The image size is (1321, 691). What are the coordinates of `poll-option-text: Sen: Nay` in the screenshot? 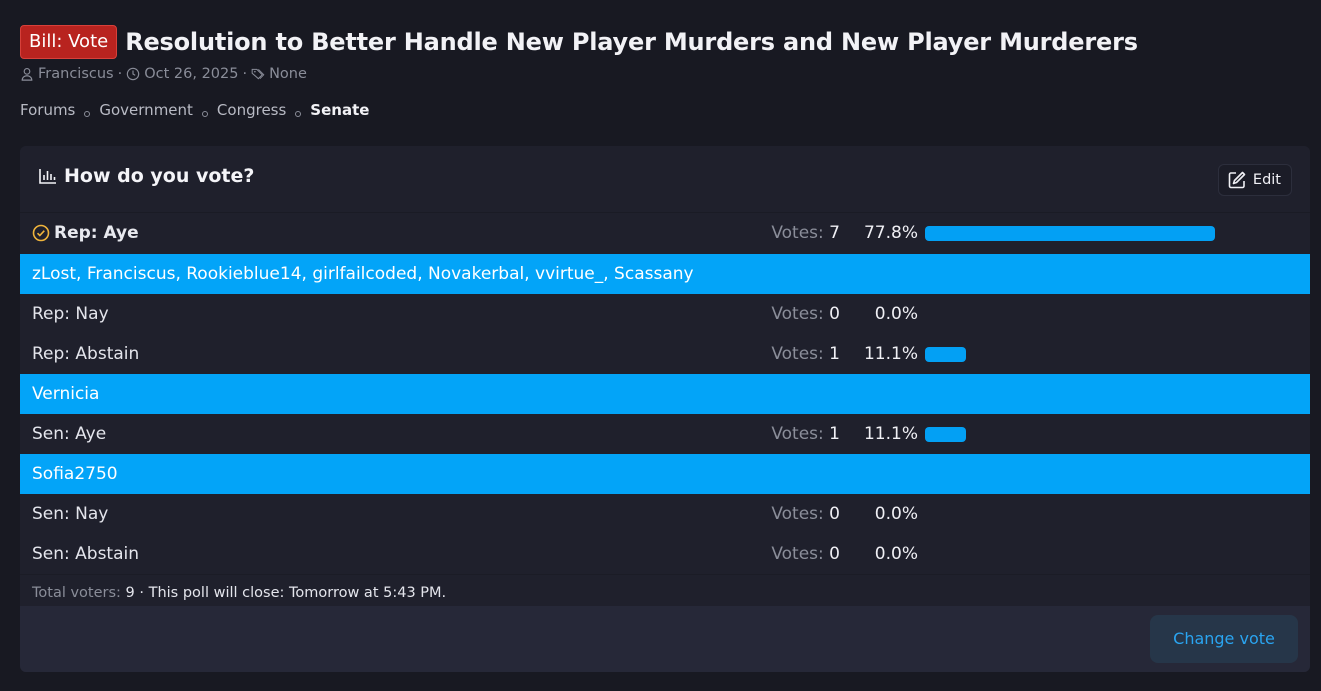 It's located at (70, 514).